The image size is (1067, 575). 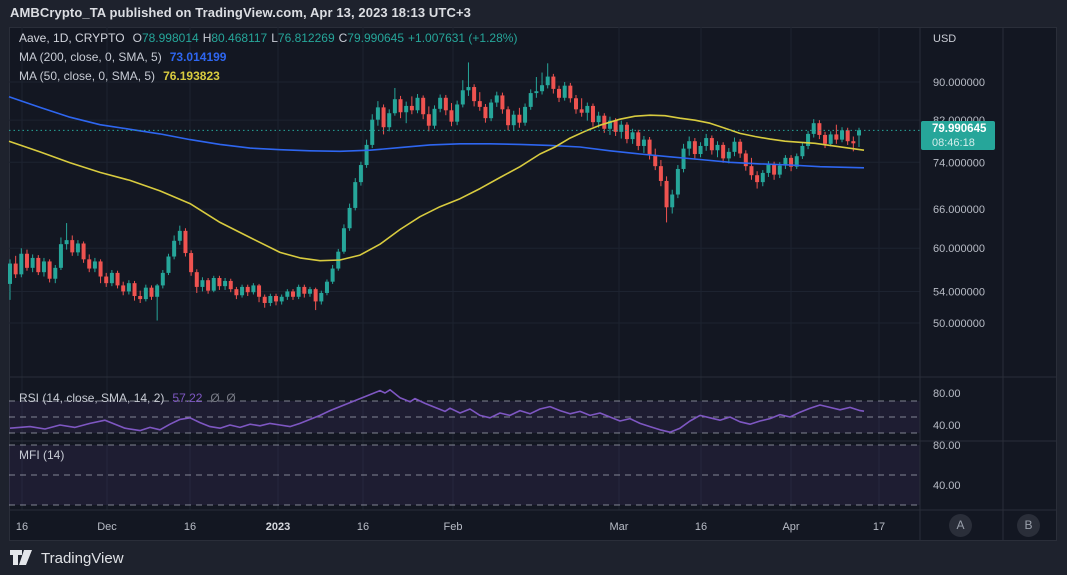 What do you see at coordinates (41, 455) in the screenshot?
I see `mfi-legend-row: MFI (14)` at bounding box center [41, 455].